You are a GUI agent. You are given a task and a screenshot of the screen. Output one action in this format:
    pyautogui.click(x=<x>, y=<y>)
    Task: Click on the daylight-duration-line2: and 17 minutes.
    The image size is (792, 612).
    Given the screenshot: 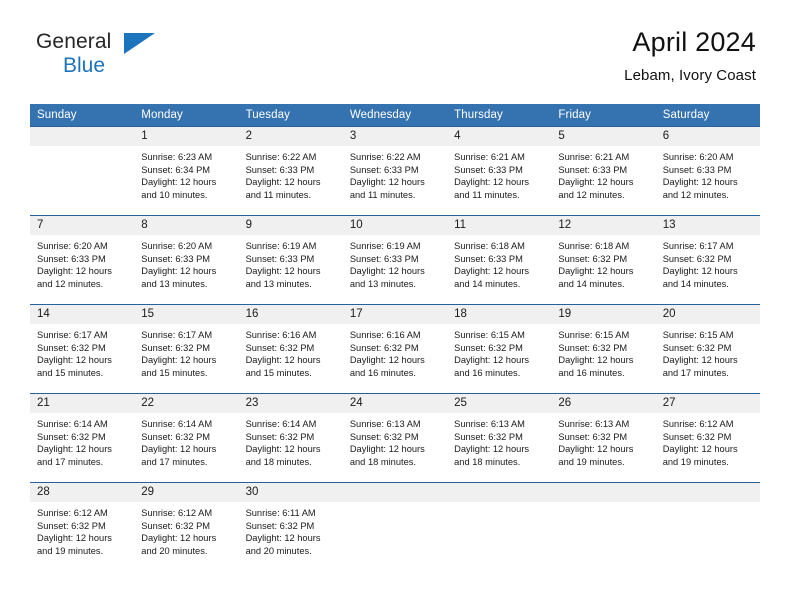 What is the action you would take?
    pyautogui.click(x=695, y=372)
    